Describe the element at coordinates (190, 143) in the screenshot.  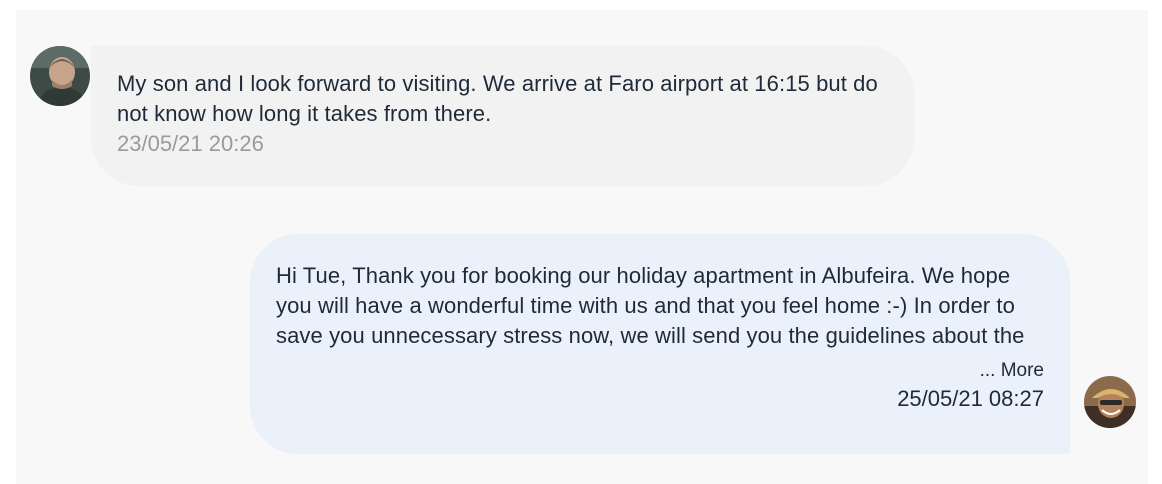
I see `guest-message-timestamp: 23/05/21 20:26` at that location.